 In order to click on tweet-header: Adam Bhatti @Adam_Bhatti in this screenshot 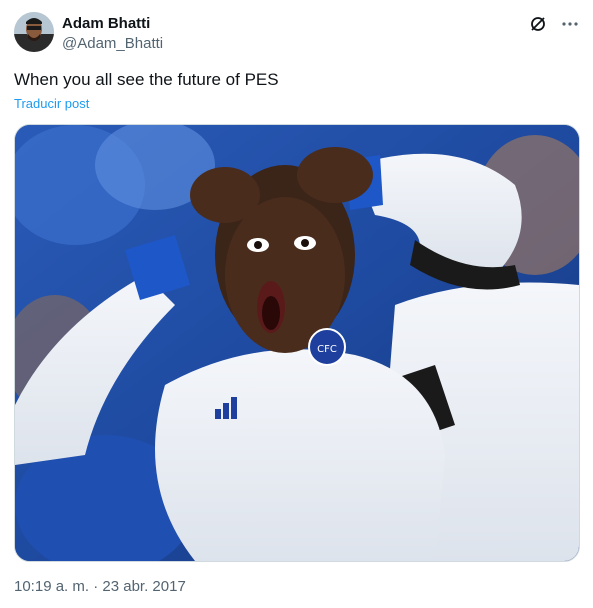, I will do `click(297, 34)`.